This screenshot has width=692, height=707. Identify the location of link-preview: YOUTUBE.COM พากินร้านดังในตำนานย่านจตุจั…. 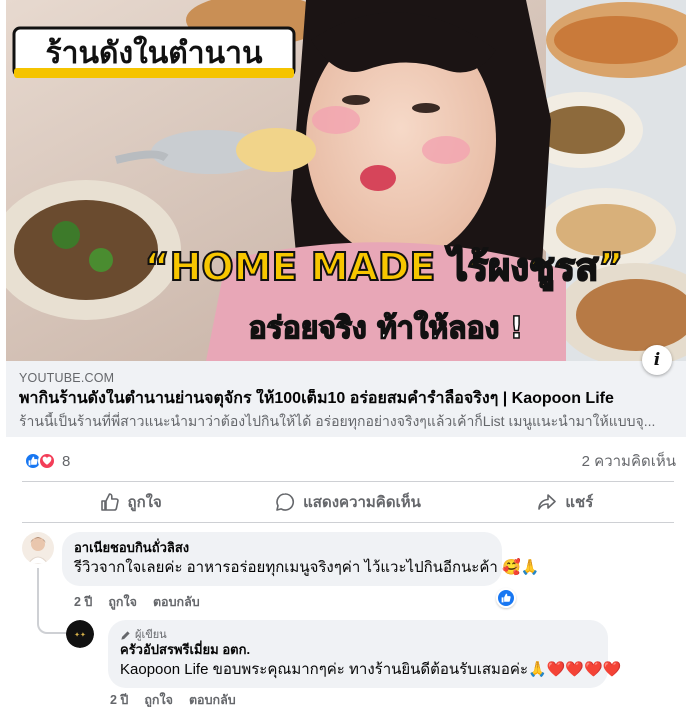
(346, 399).